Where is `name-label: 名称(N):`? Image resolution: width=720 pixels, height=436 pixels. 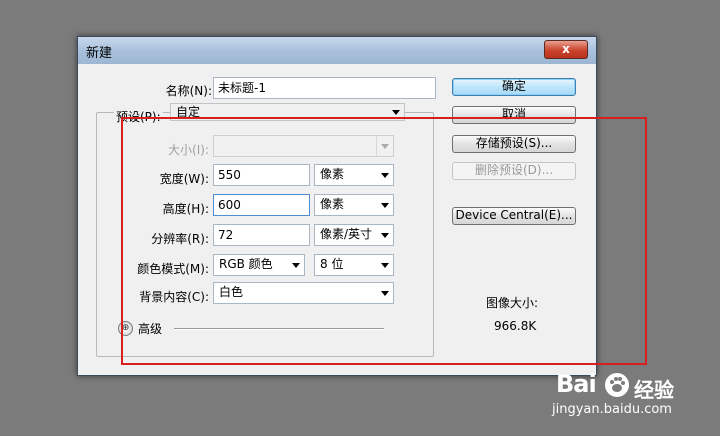
name-label: 名称(N): is located at coordinates (188, 91).